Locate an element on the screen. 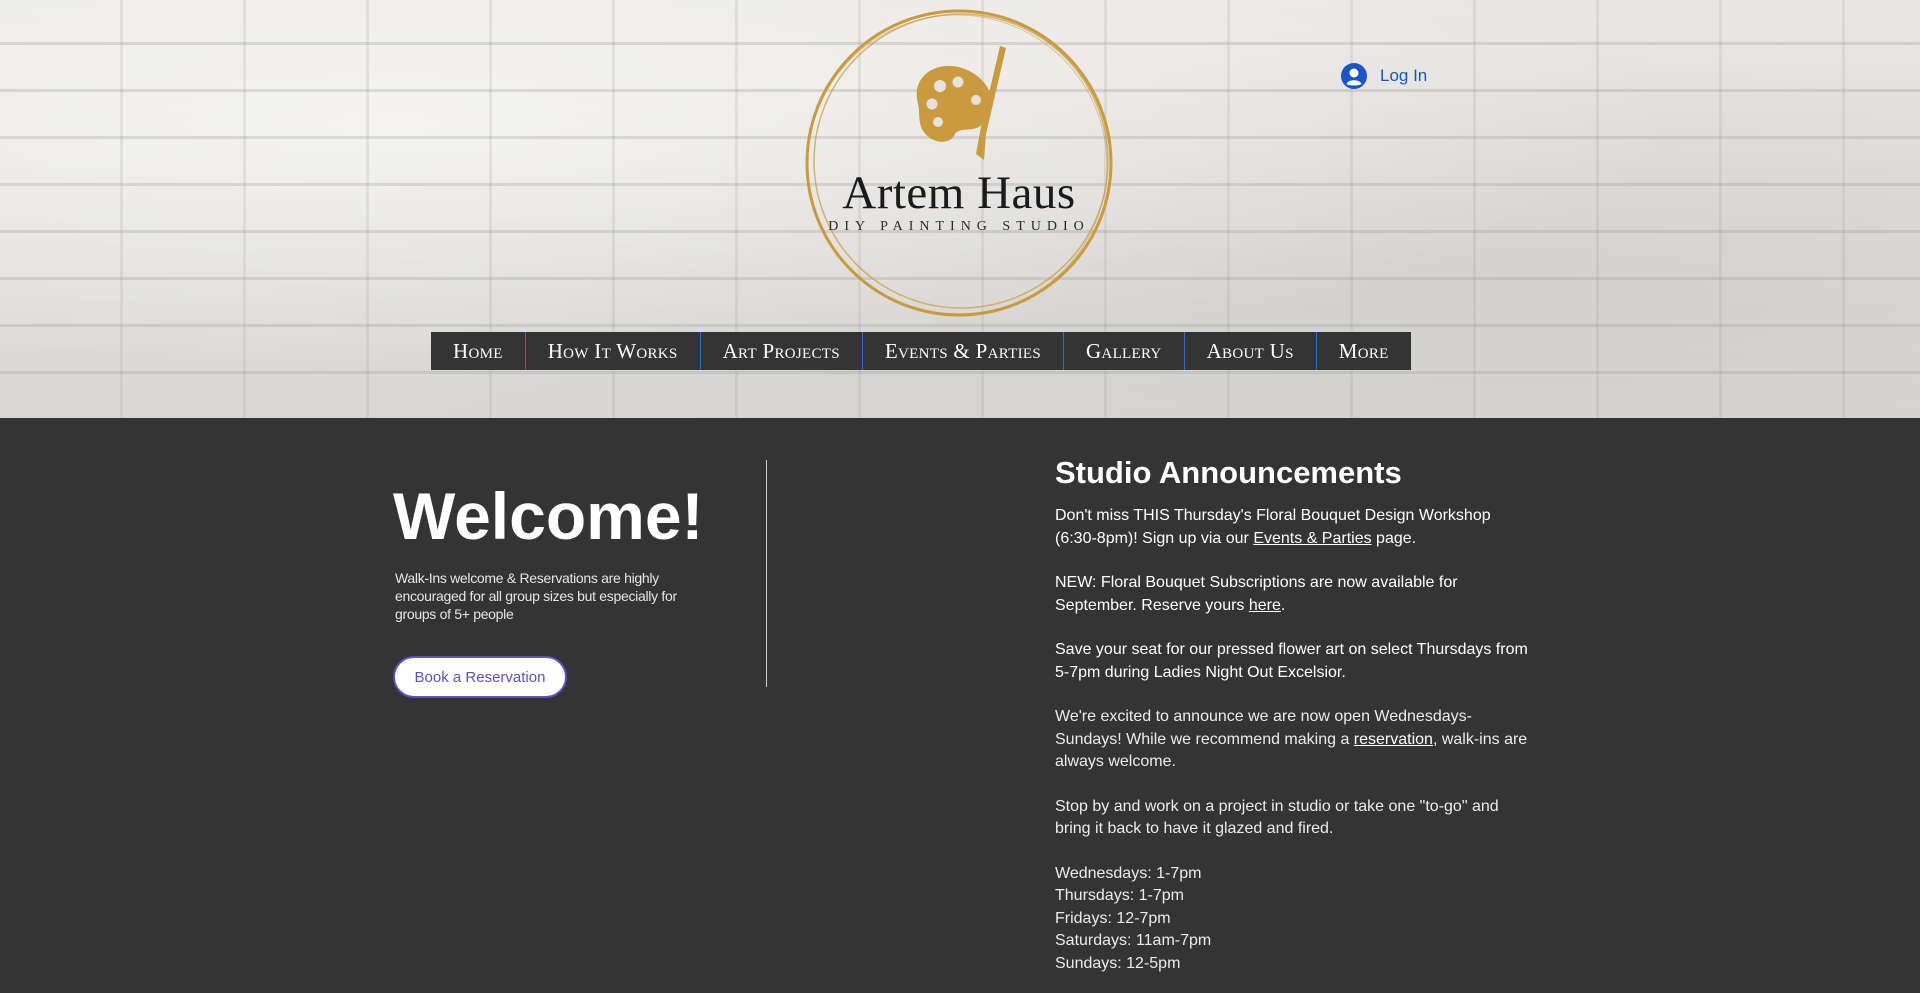  site-logo: Artem Haus DIY PAINTING STUDIO is located at coordinates (959, 163).